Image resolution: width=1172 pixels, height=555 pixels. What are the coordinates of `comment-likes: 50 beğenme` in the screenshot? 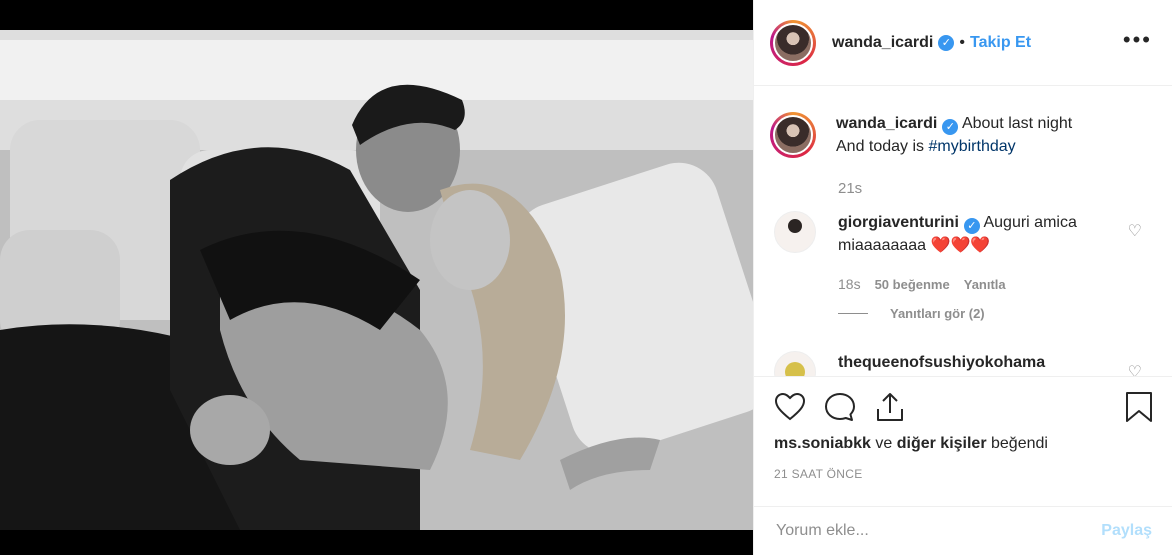 It's located at (912, 284).